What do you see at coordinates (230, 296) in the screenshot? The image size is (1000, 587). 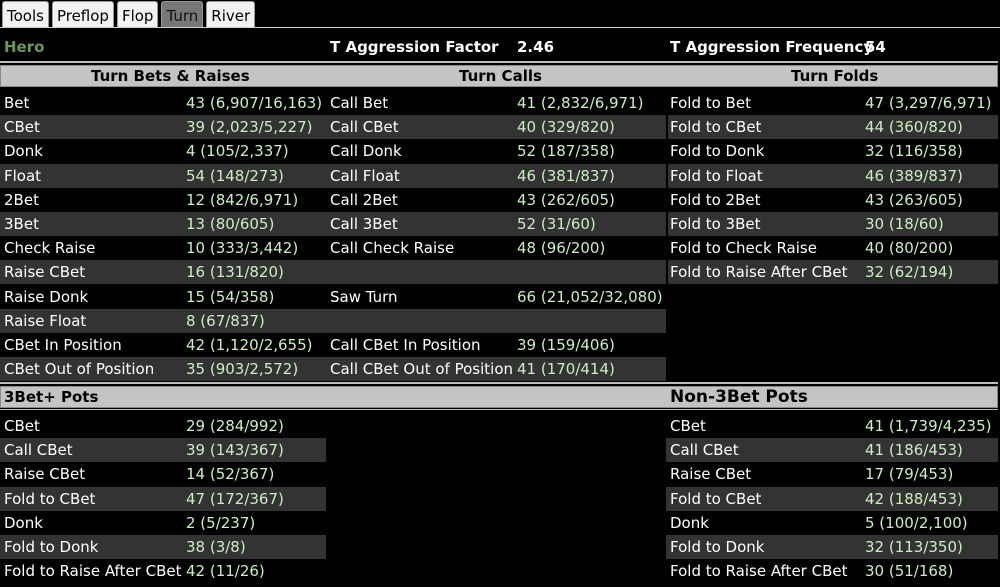 I see `stat-value: 15 (54/358)` at bounding box center [230, 296].